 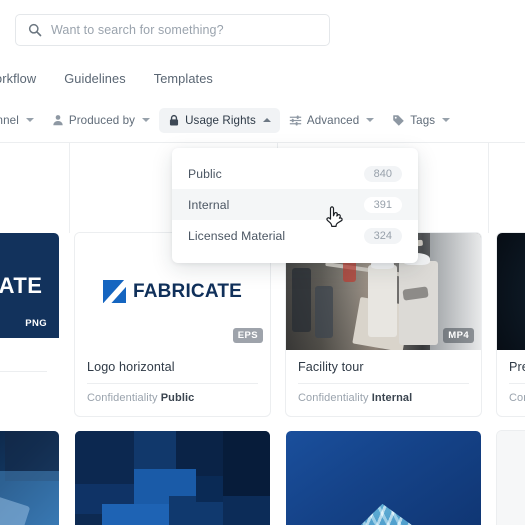 What do you see at coordinates (172, 372) in the screenshot?
I see `asset-title: Logo horizontal` at bounding box center [172, 372].